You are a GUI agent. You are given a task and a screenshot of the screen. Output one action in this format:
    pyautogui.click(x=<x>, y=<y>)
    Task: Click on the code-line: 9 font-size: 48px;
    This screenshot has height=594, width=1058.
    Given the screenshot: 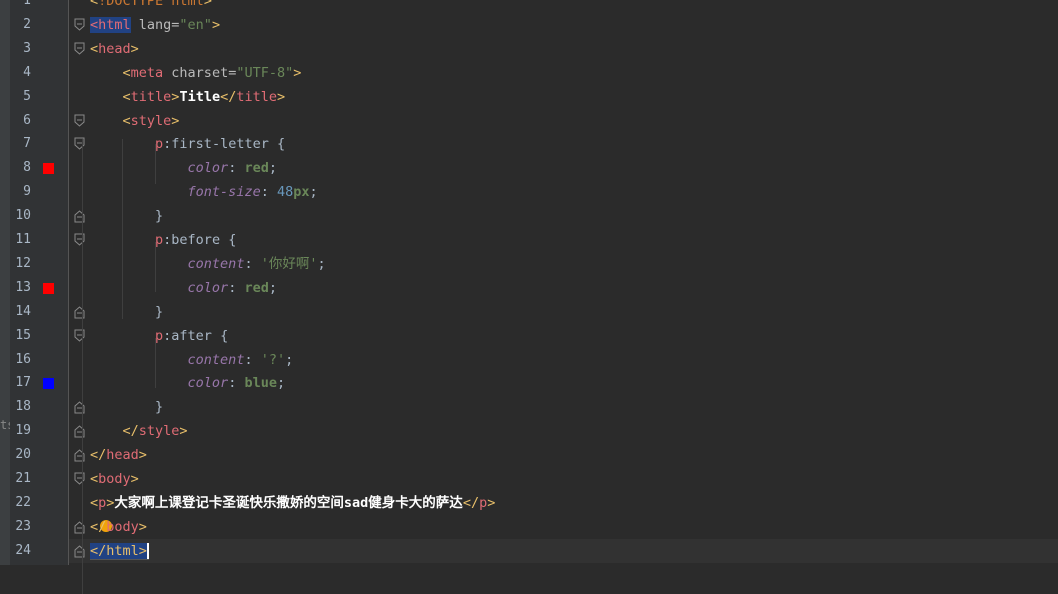 What is the action you would take?
    pyautogui.click(x=540, y=192)
    